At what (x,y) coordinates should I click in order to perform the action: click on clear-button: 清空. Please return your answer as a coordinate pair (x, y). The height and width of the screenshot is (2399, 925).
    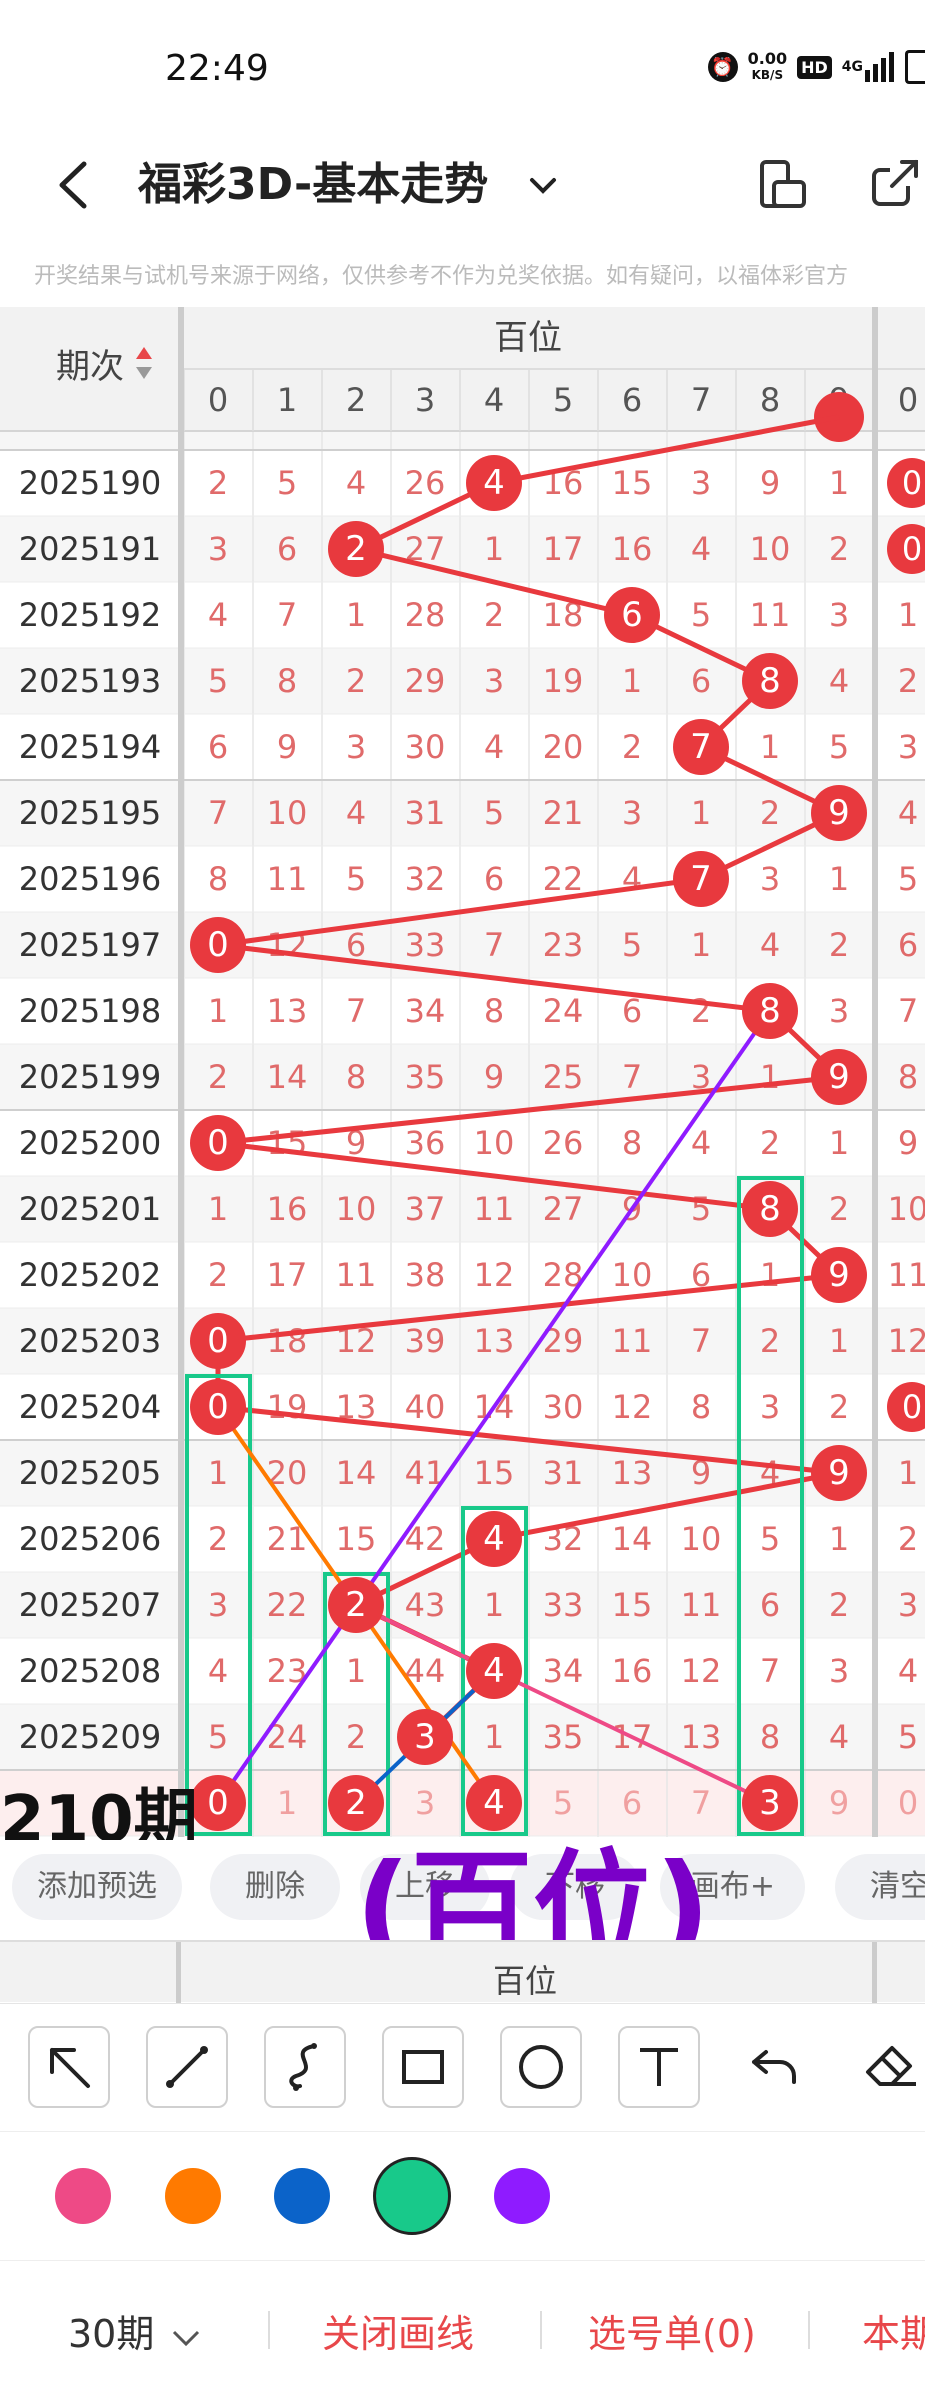
    Looking at the image, I should click on (880, 1887).